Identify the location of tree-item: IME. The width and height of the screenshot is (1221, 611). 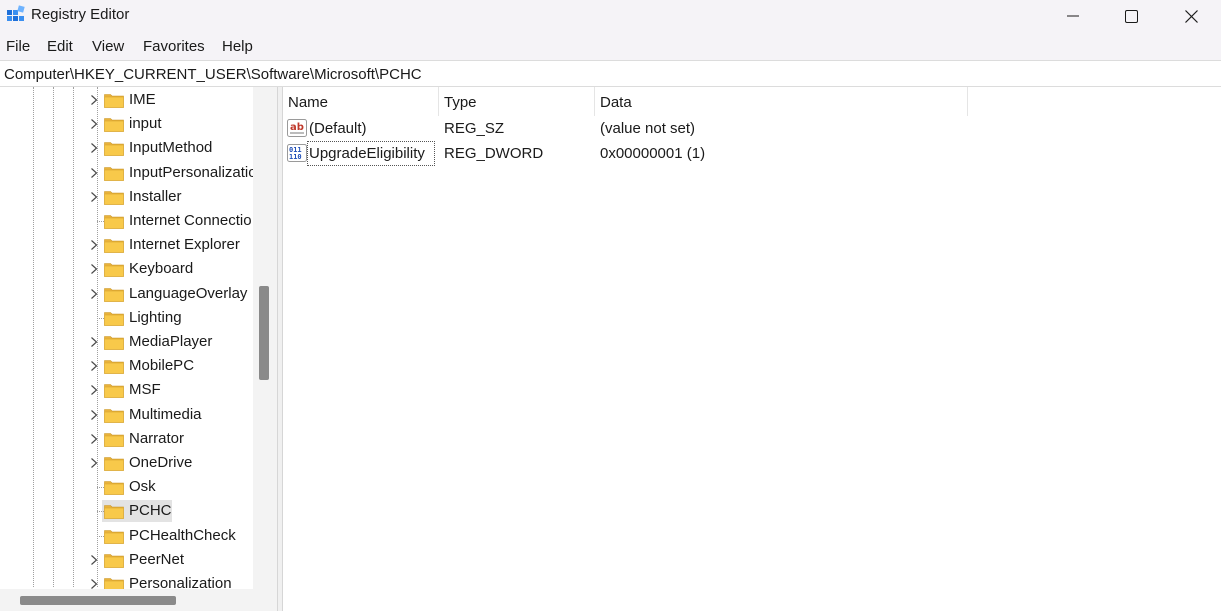
(126, 100).